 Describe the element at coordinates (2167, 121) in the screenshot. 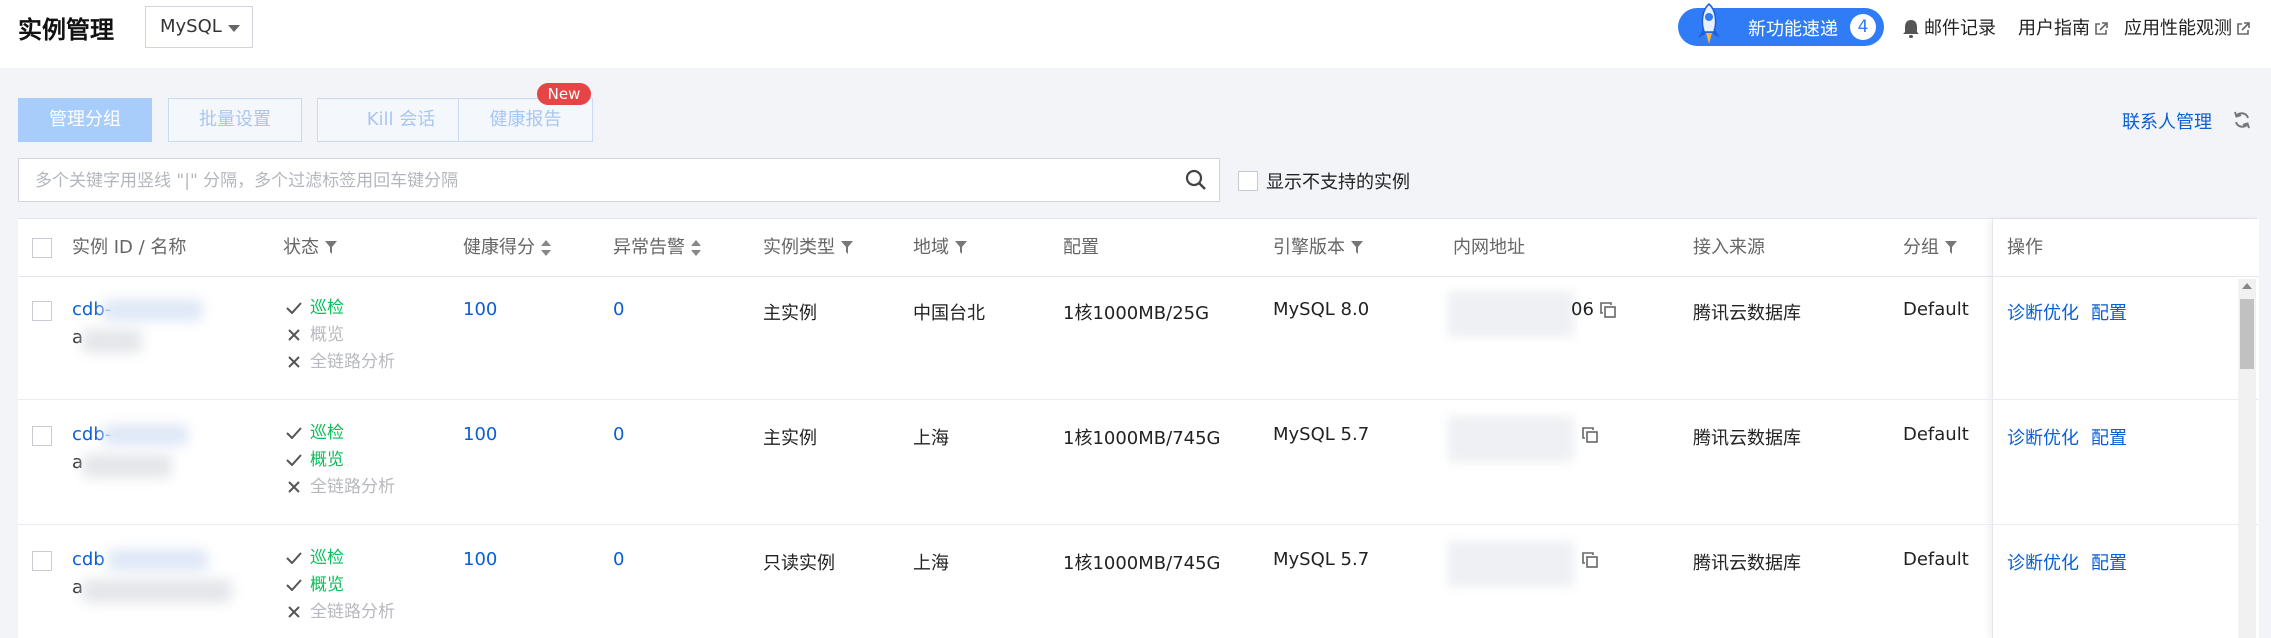

I see `contact-management-link: 联系人管理` at that location.